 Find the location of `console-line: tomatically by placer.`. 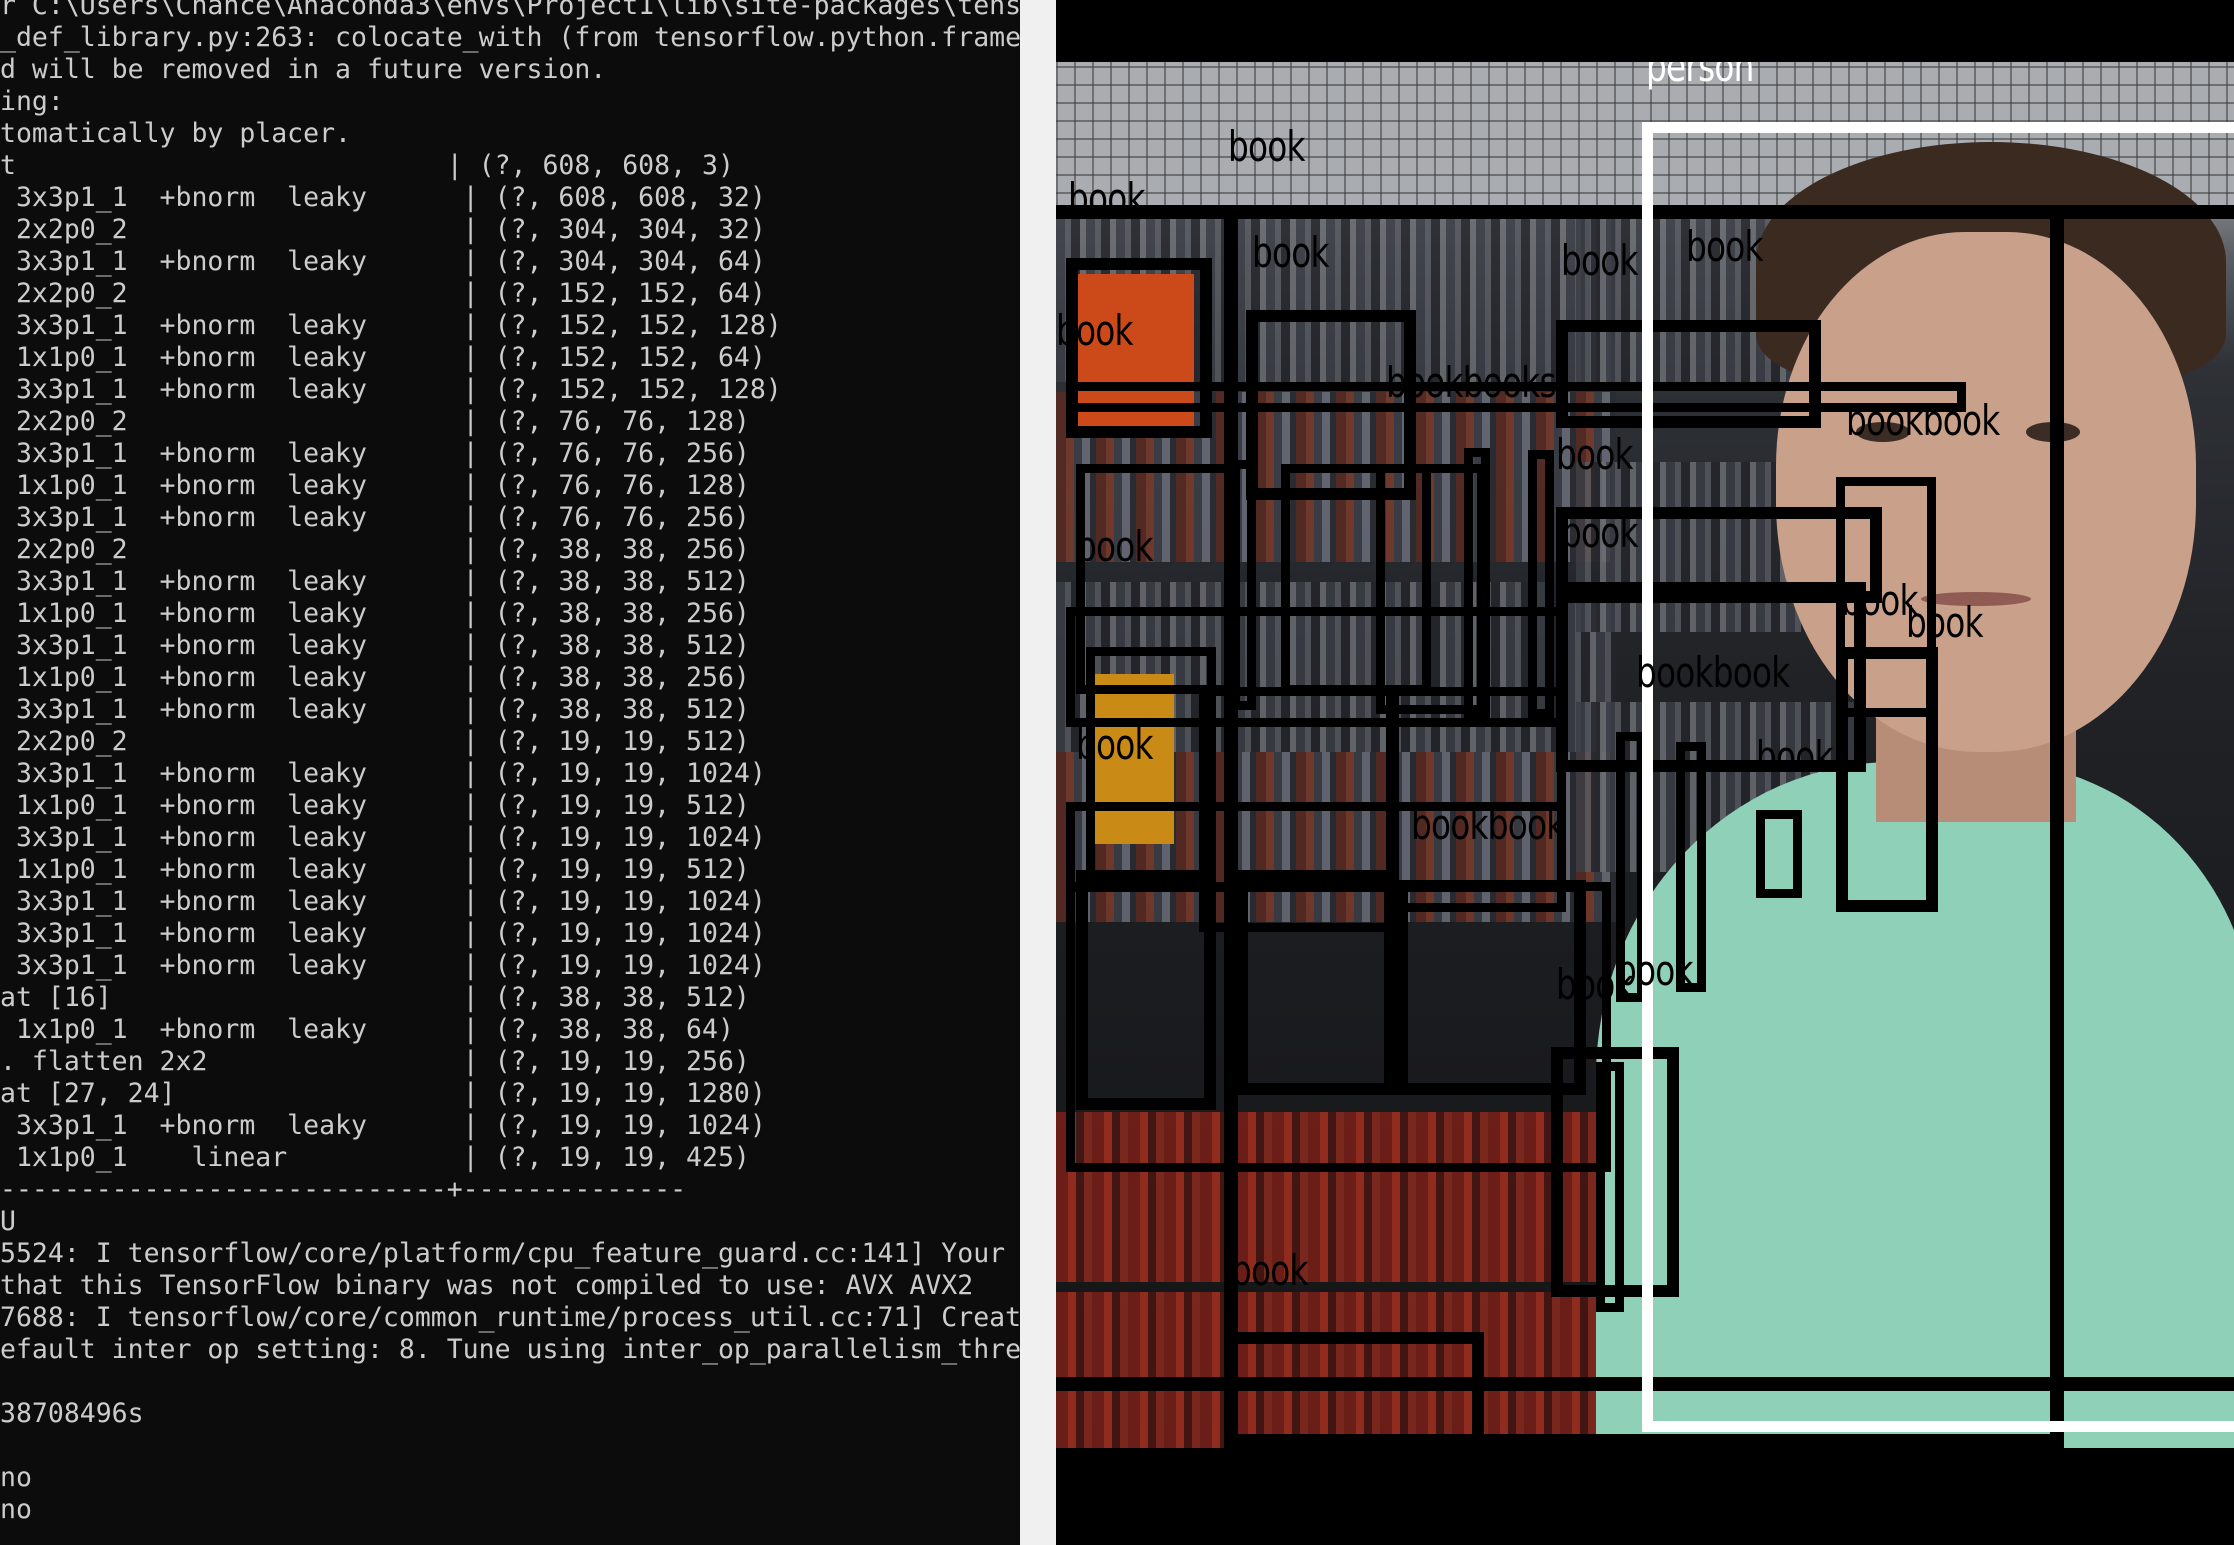

console-line: tomatically by placer. is located at coordinates (175, 133).